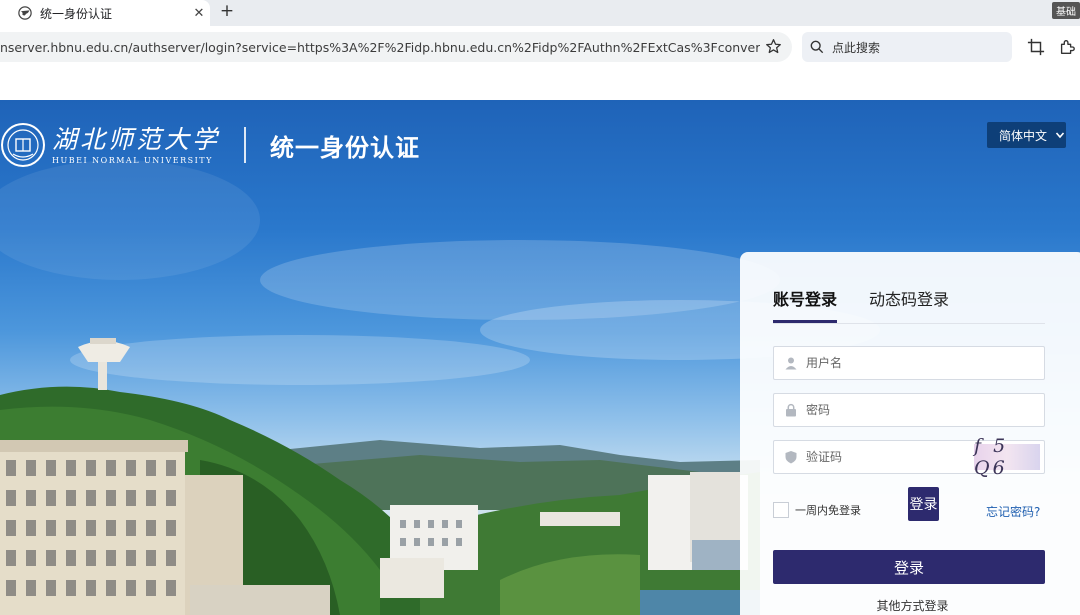  Describe the element at coordinates (25, 13) in the screenshot. I see `globe-icon` at that location.